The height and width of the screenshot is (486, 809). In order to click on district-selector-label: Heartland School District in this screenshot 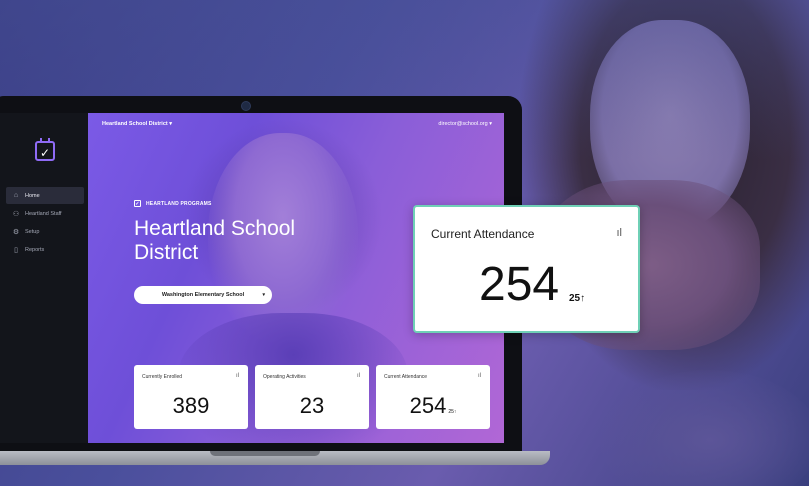, I will do `click(135, 124)`.